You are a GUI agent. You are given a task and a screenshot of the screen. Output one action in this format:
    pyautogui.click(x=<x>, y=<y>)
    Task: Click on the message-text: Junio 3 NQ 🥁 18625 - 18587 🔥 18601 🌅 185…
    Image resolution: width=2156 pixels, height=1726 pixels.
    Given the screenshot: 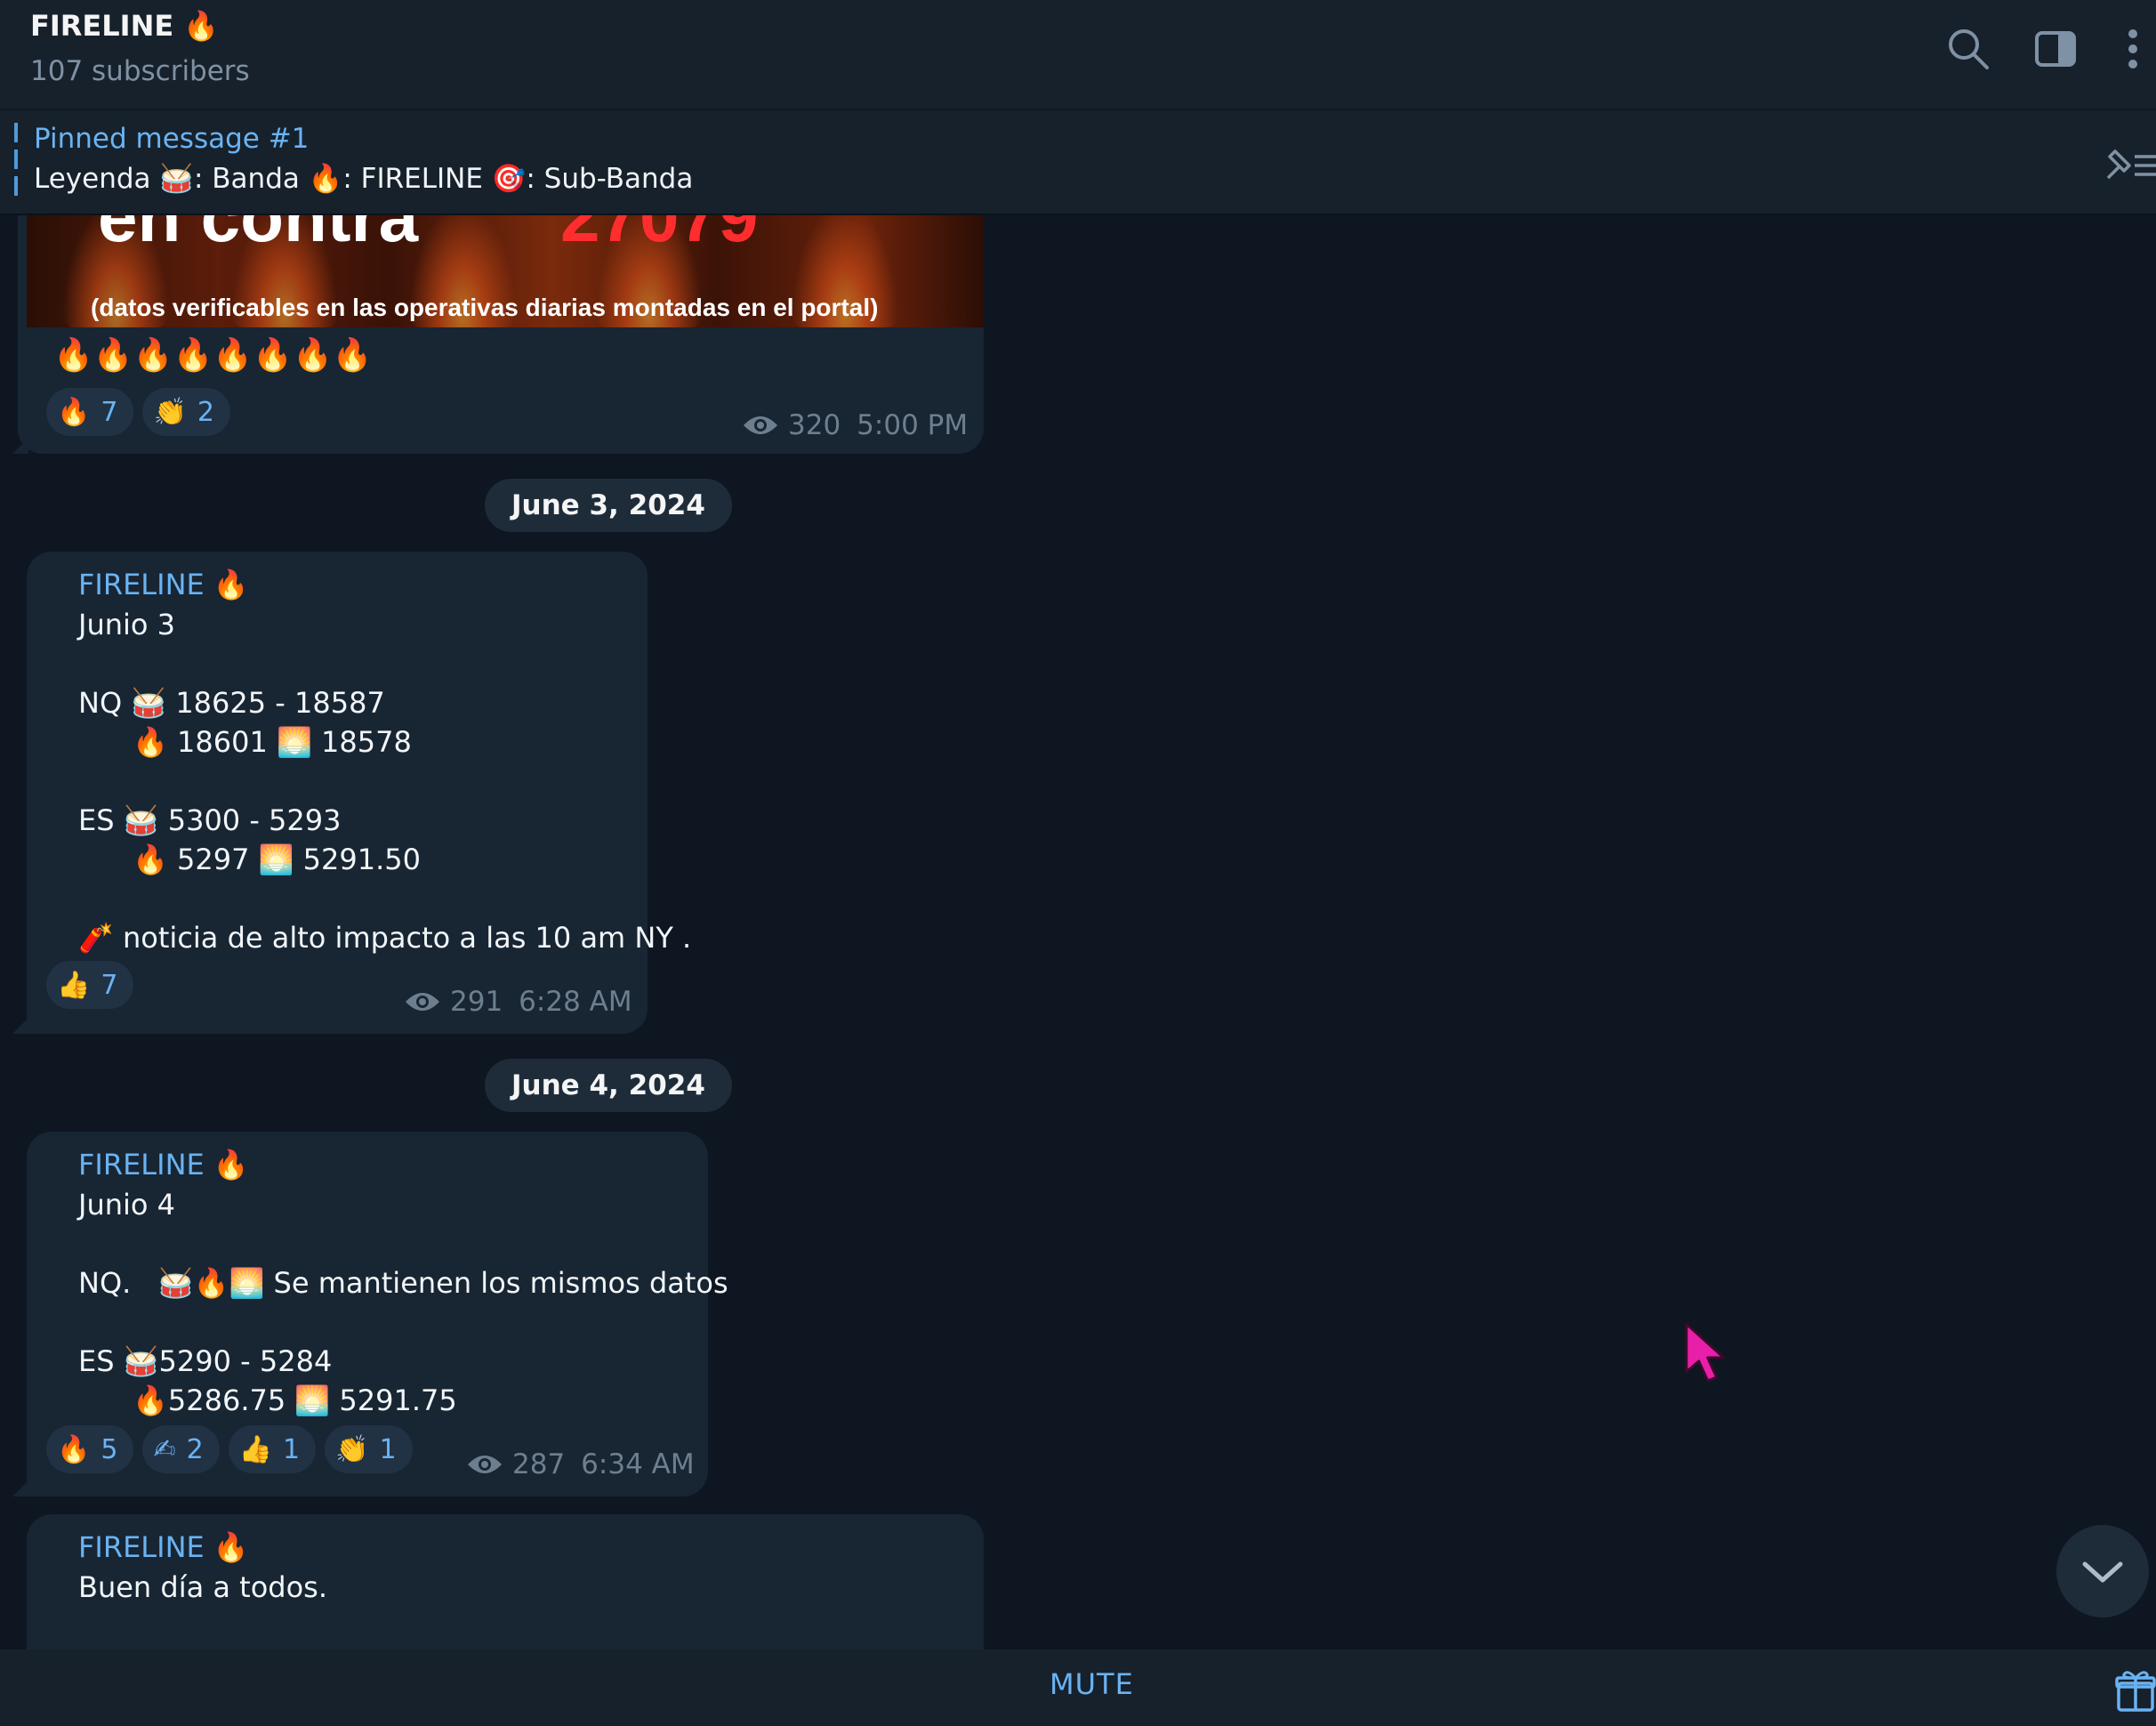 What is the action you would take?
    pyautogui.click(x=385, y=781)
    